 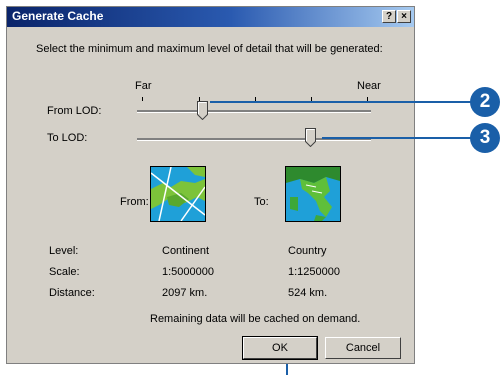 I want to click on from-scale-value: 1:5000000, so click(x=188, y=272).